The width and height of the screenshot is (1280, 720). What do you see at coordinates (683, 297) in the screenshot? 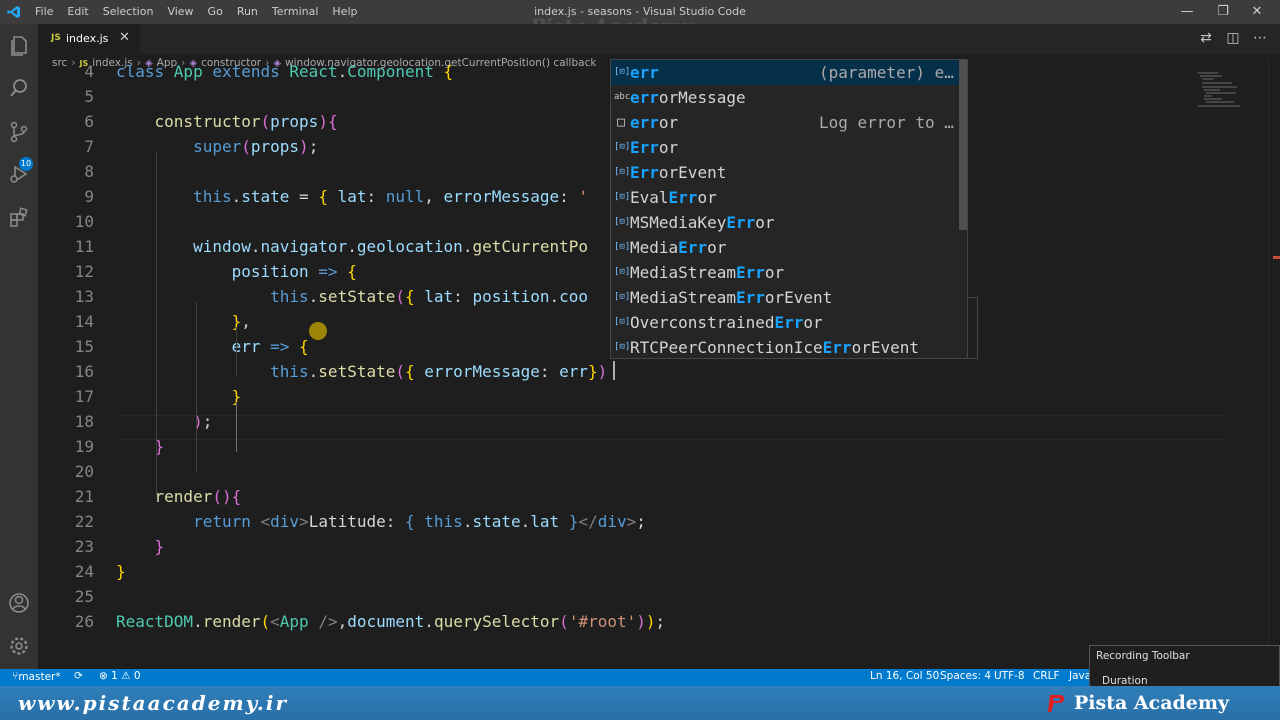
I see `suggestion-text: MediaStream` at bounding box center [683, 297].